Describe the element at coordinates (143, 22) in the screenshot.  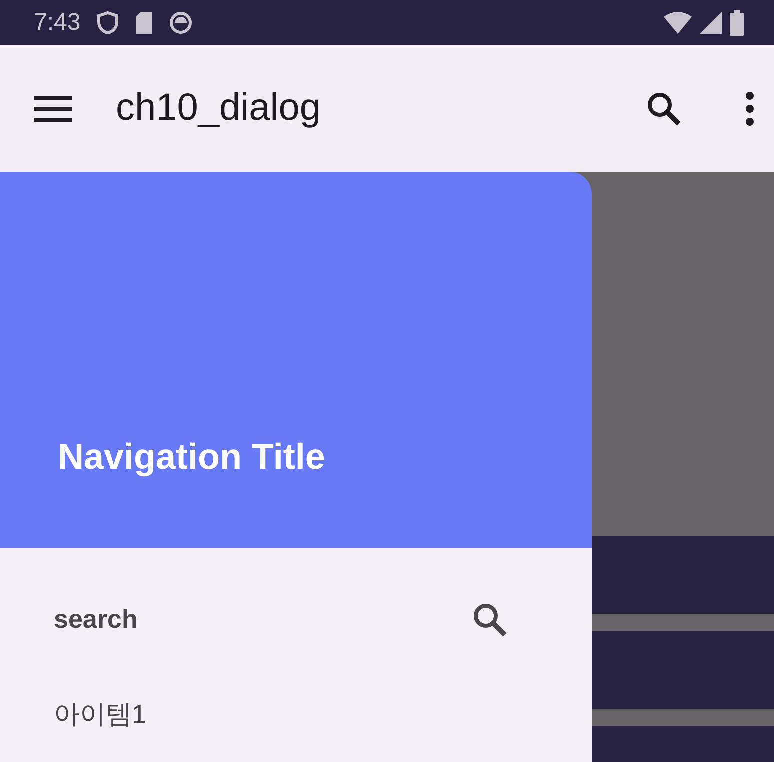
I see `sd-card-icon` at that location.